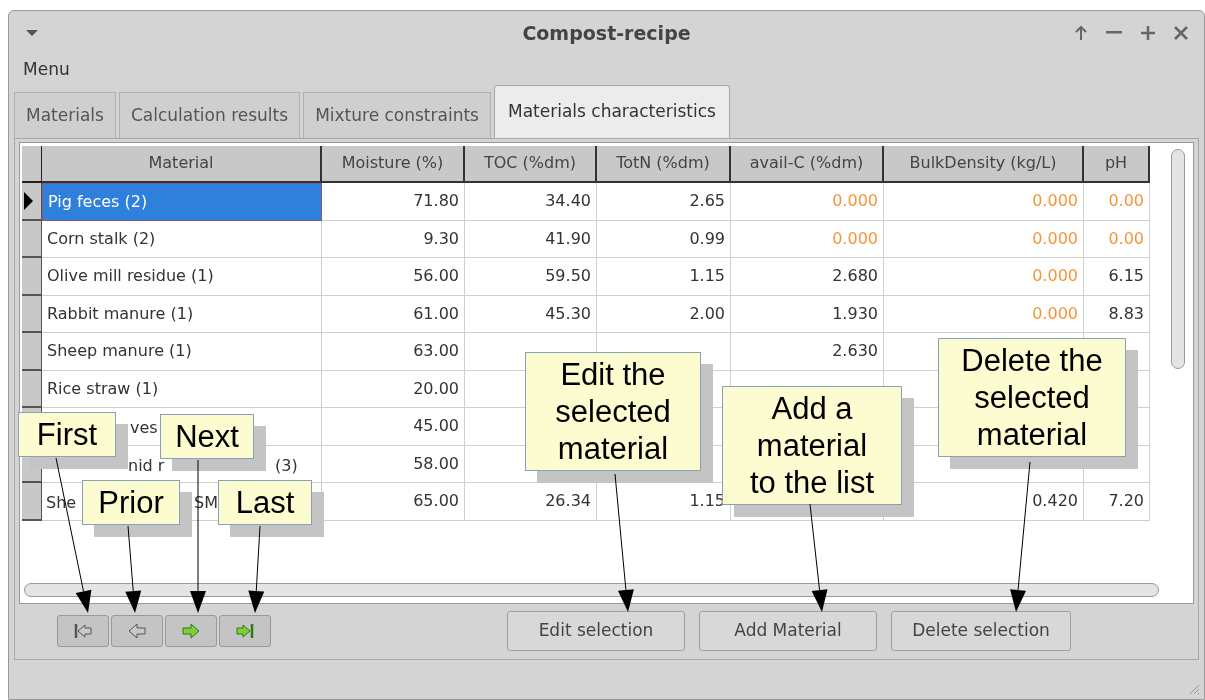 The image size is (1205, 700). Describe the element at coordinates (531, 502) in the screenshot. I see `table-cell: 26.34` at that location.